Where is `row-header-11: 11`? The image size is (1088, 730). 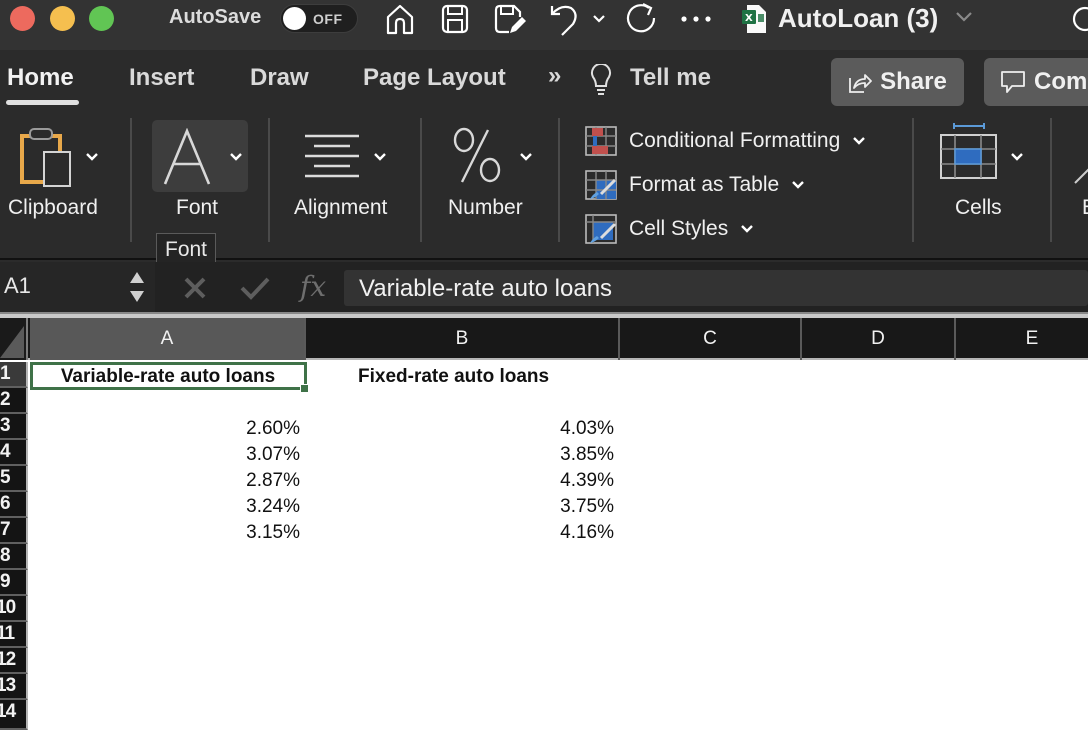
row-header-11: 11 is located at coordinates (14, 635).